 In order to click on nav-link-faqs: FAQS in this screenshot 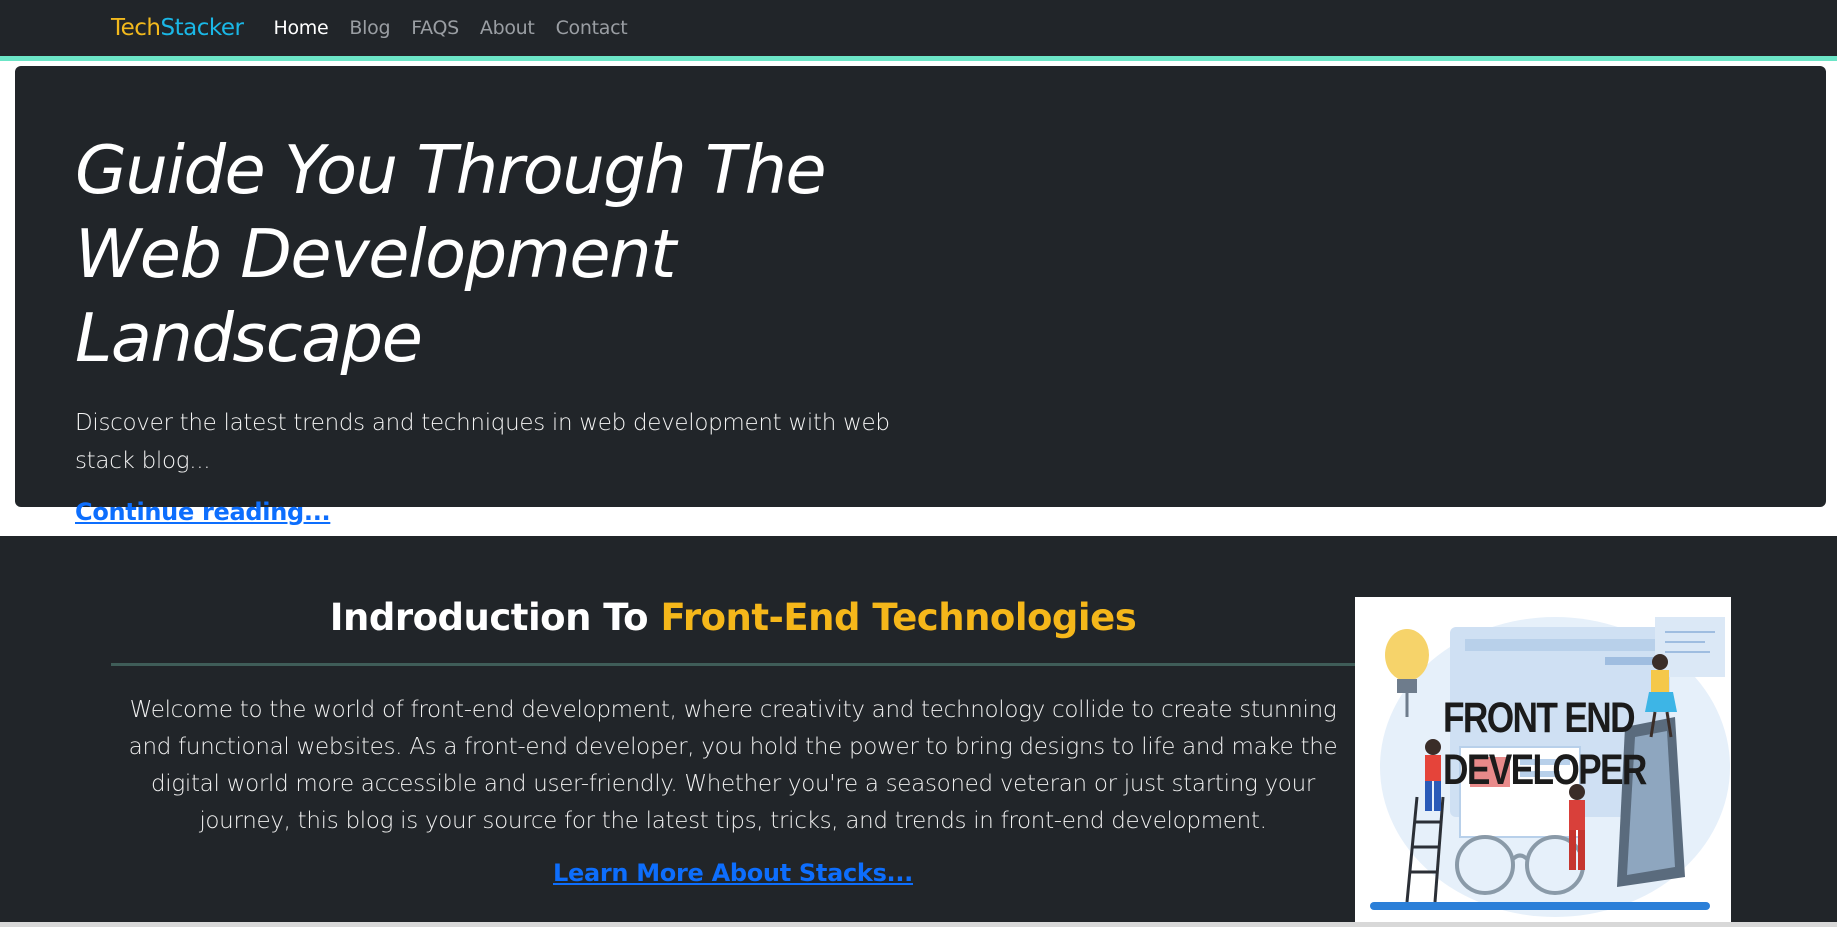, I will do `click(435, 28)`.